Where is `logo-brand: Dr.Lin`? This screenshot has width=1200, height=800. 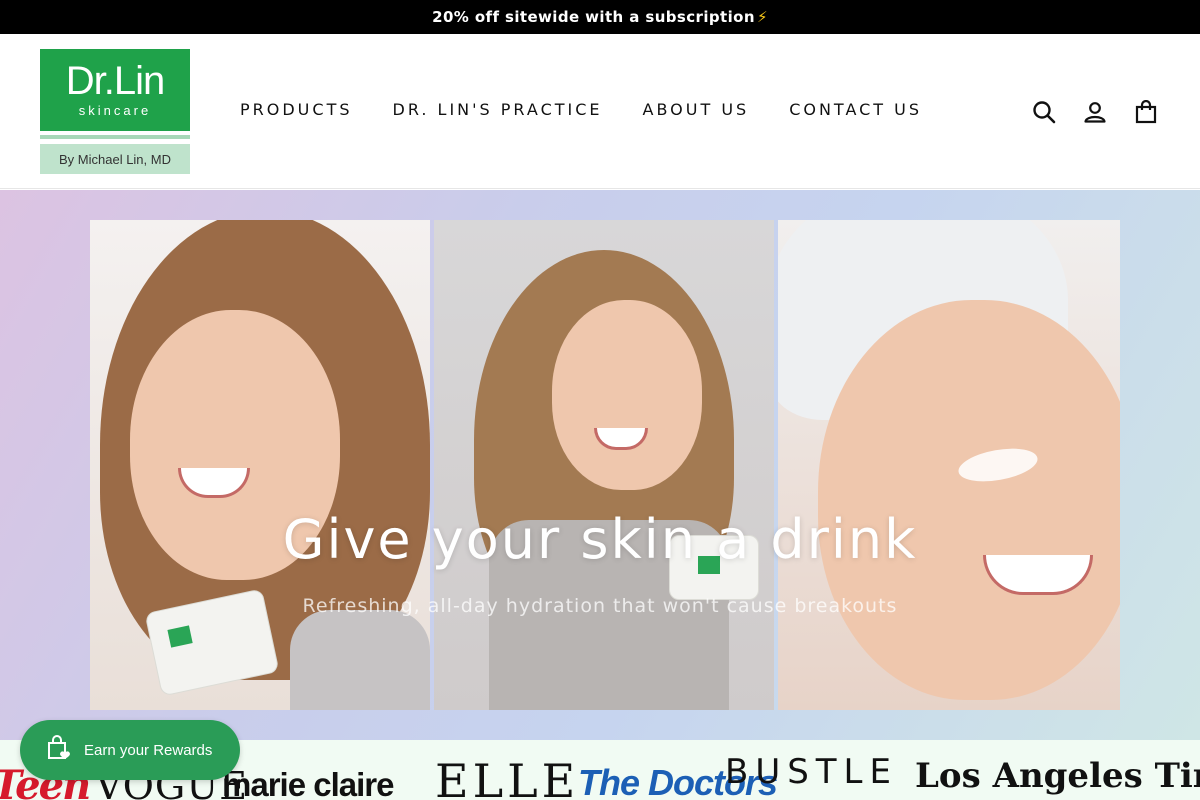
logo-brand: Dr.Lin is located at coordinates (115, 81).